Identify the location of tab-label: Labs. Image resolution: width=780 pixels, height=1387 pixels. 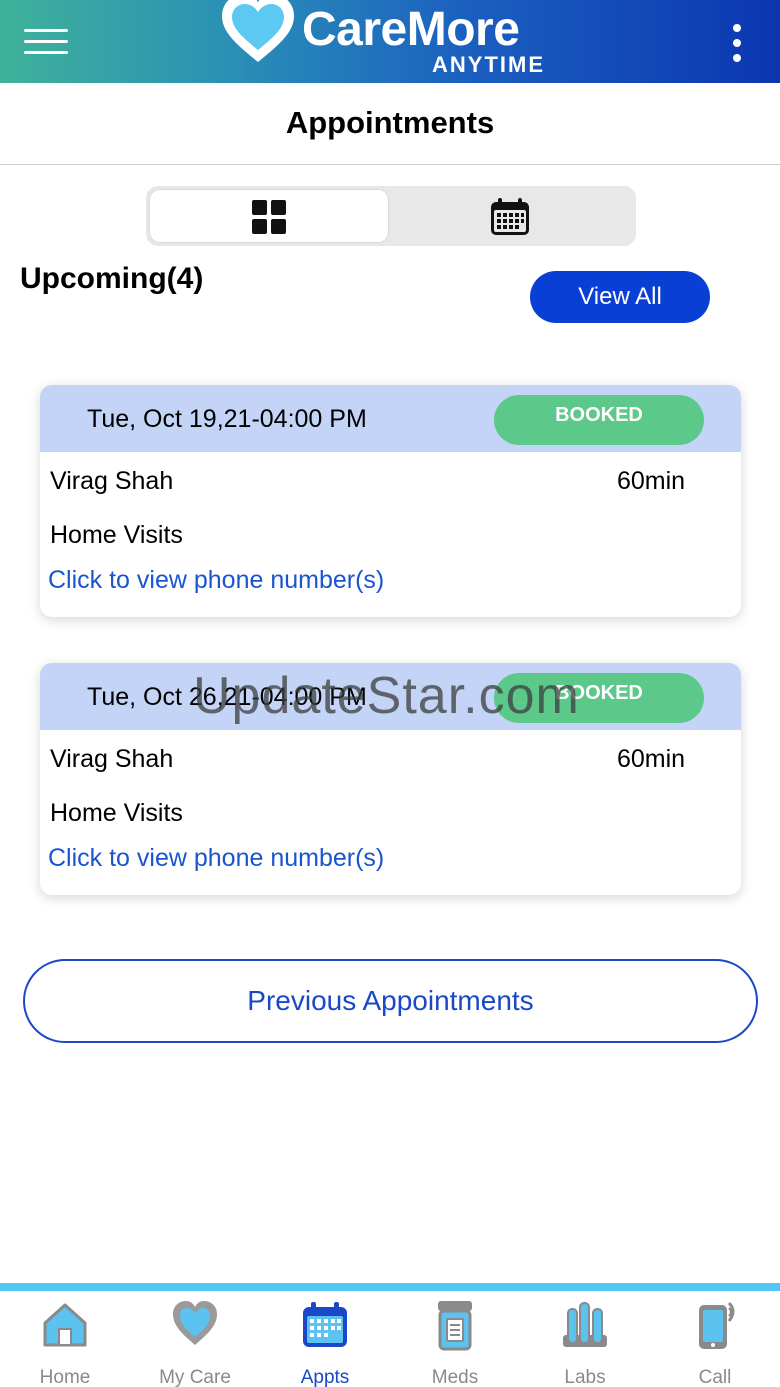
(585, 1377).